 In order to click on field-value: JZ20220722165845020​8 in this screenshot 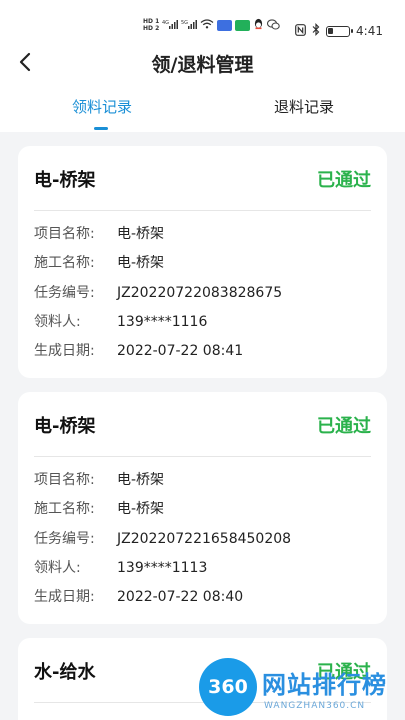, I will do `click(204, 539)`.